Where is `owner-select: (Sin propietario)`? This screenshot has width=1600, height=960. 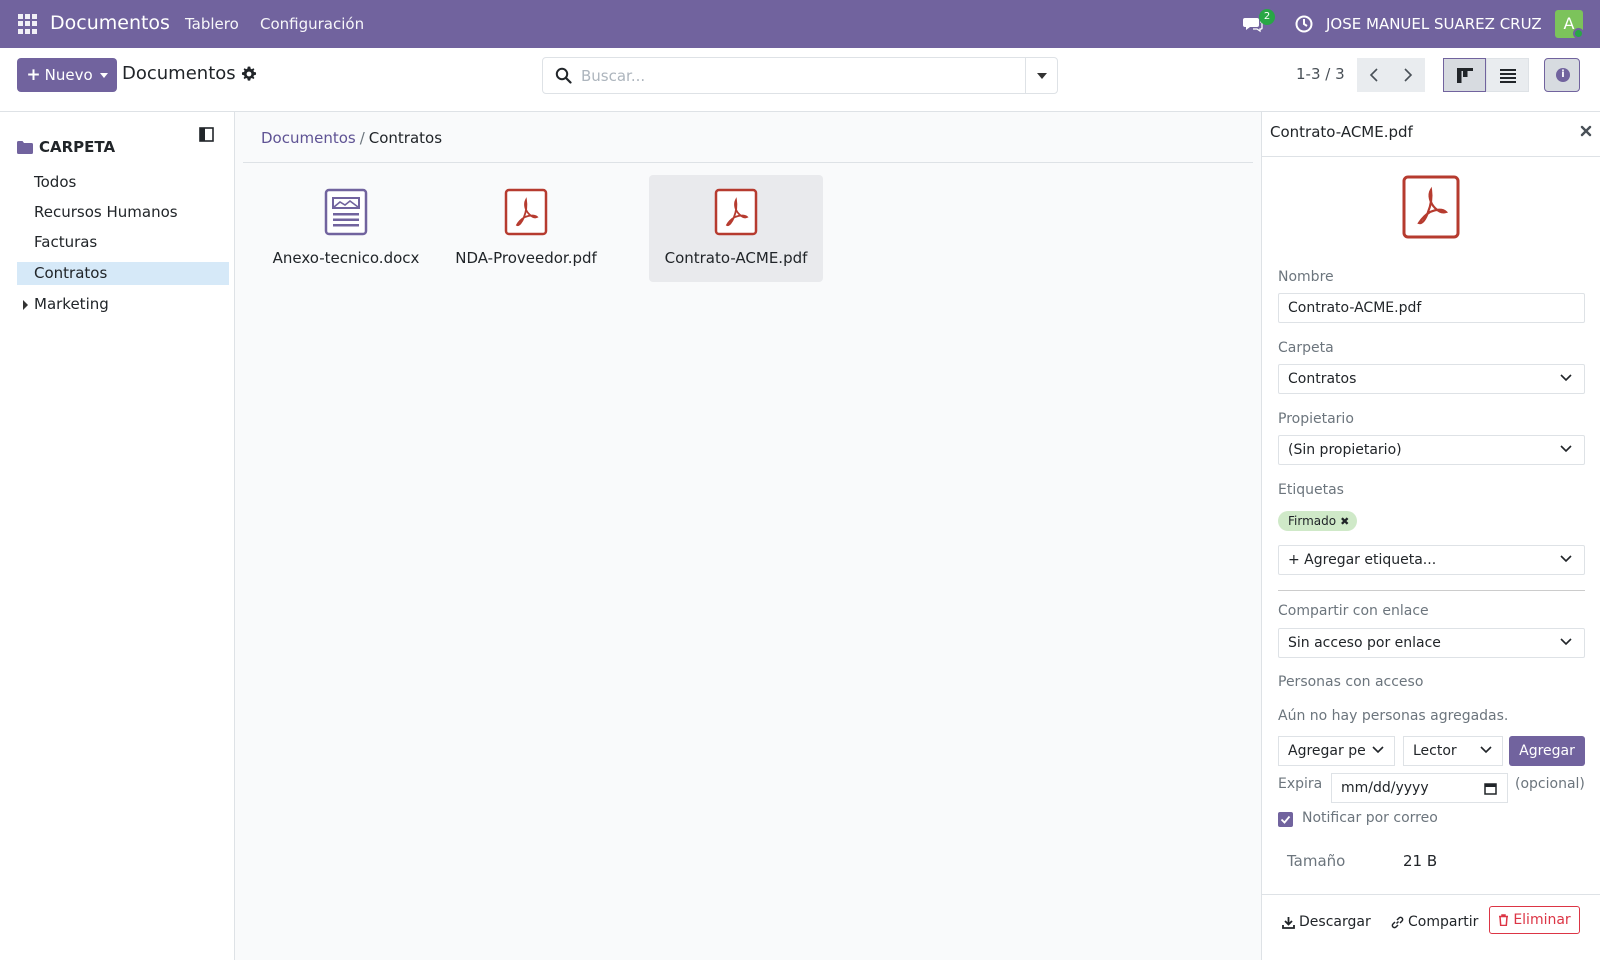 owner-select: (Sin propietario) is located at coordinates (1431, 450).